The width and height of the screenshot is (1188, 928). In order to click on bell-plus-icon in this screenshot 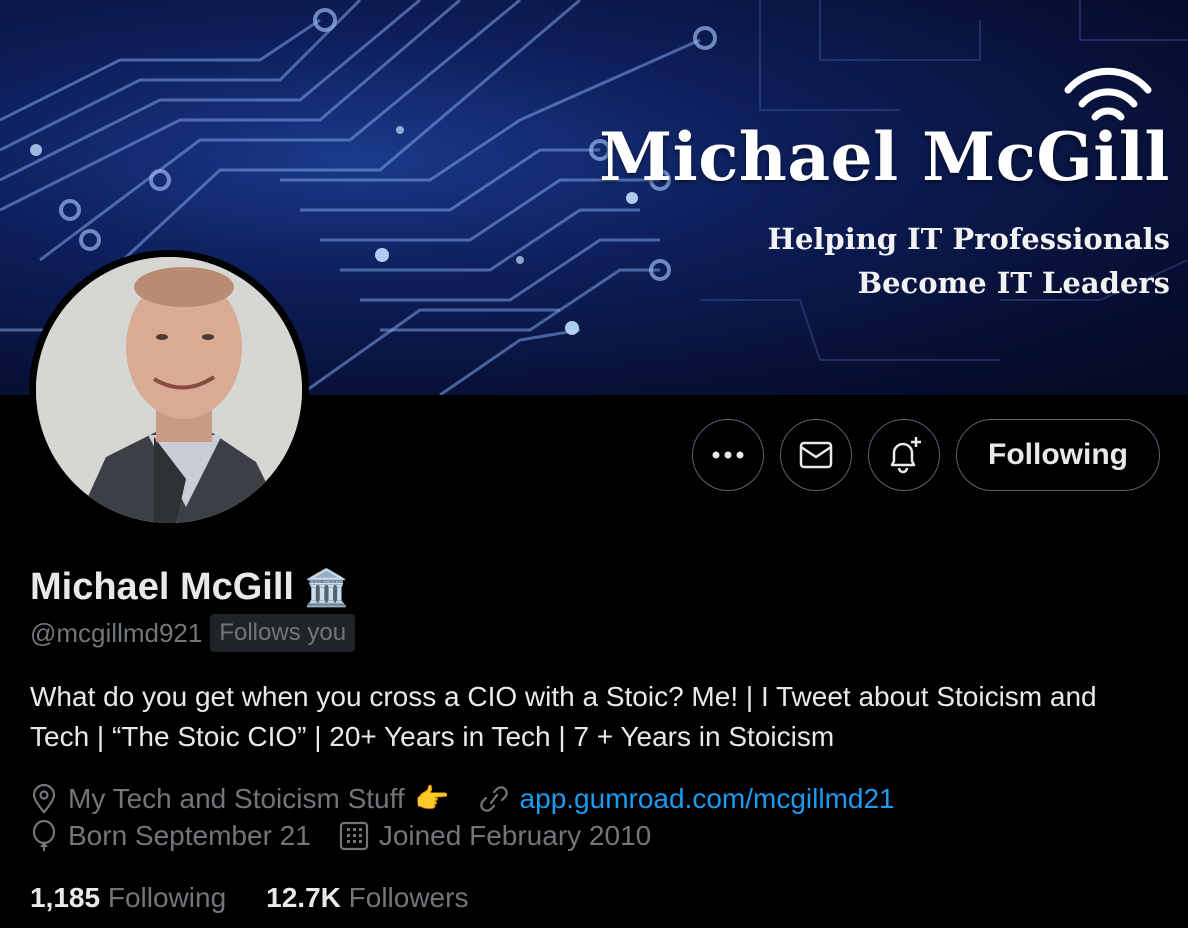, I will do `click(905, 455)`.